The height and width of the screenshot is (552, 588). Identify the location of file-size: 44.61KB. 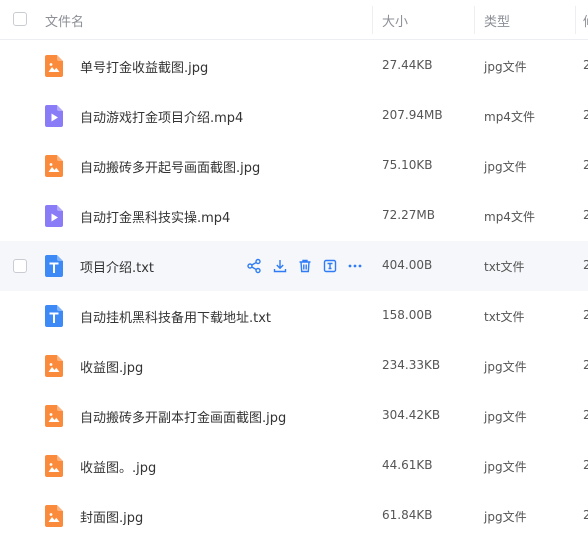
(407, 465).